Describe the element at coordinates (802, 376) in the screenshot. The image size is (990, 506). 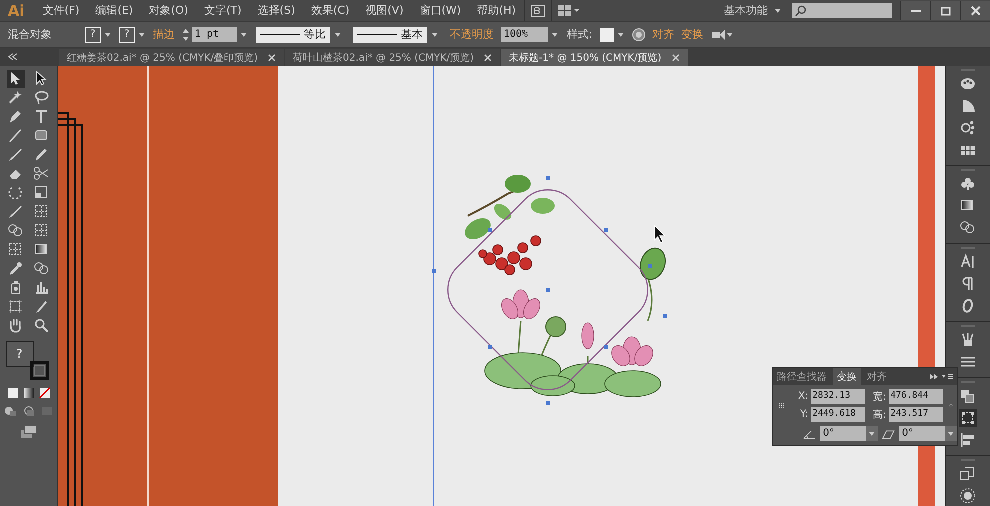
I see `panel-tab: 路径查找器` at that location.